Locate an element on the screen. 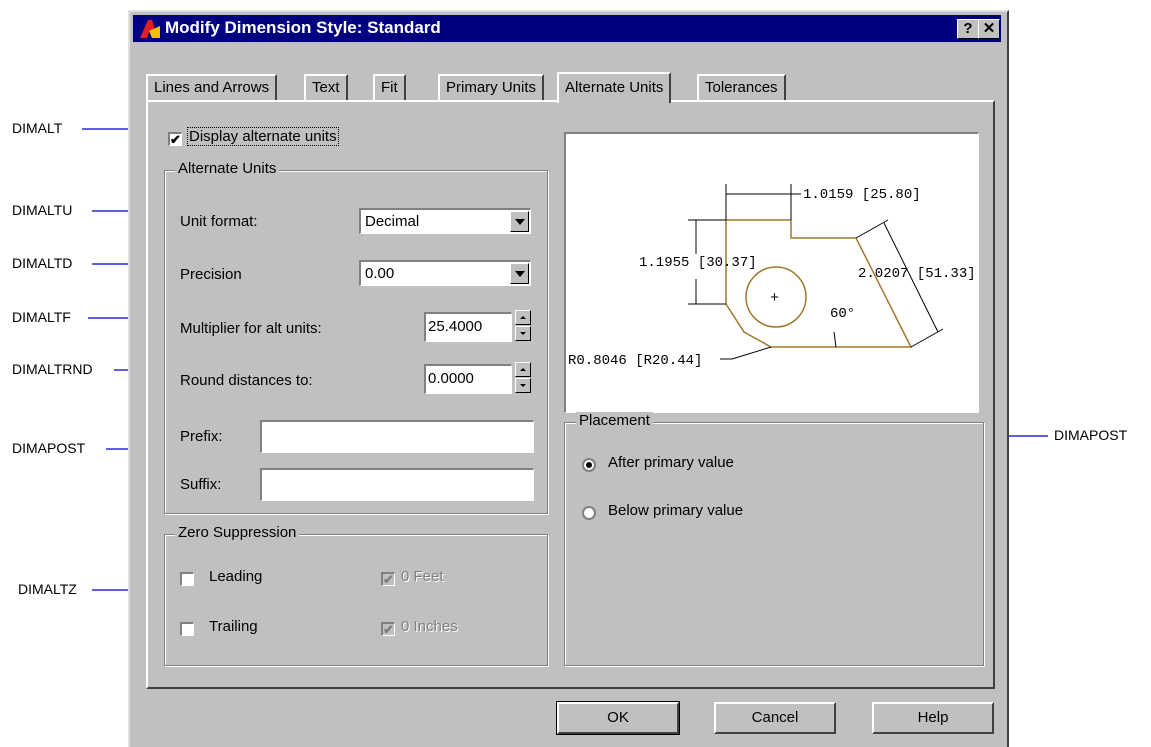 The image size is (1151, 747). leading-checkbox is located at coordinates (187, 579).